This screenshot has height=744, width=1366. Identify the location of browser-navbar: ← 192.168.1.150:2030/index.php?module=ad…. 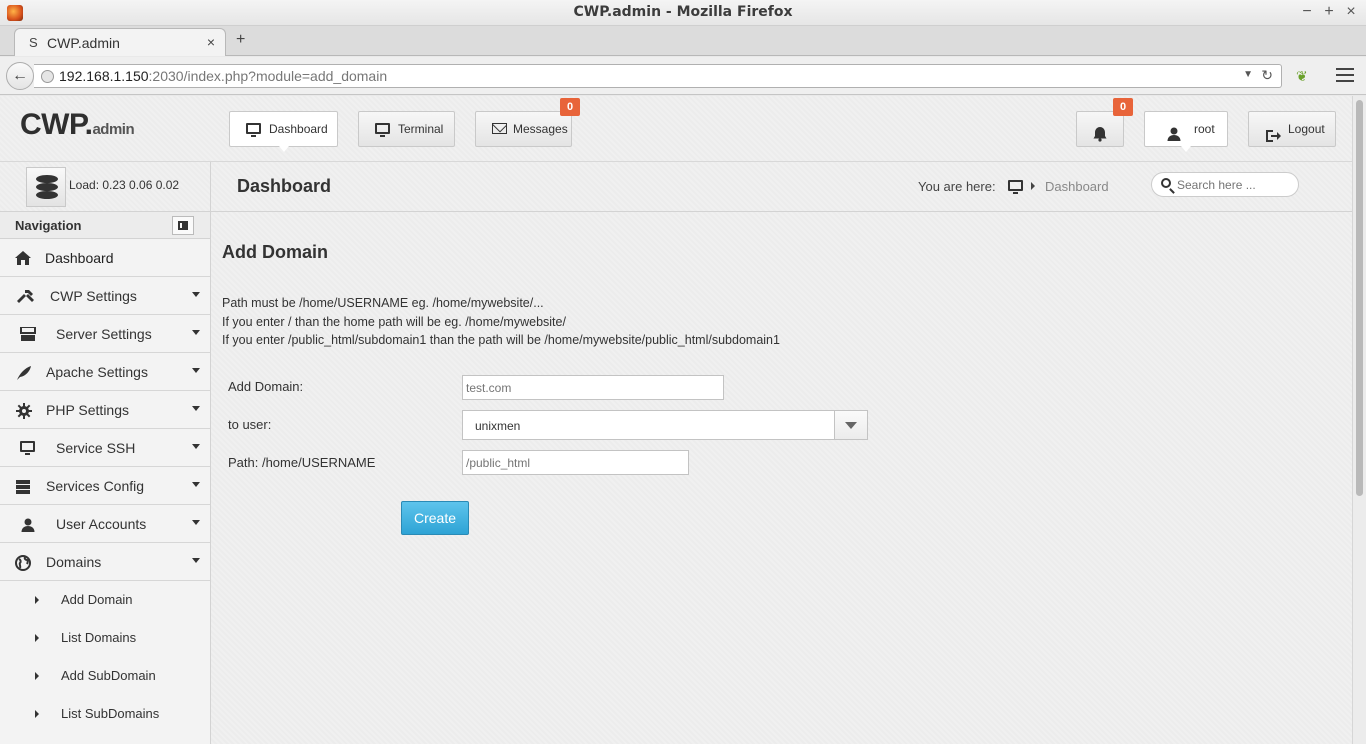
(683, 76).